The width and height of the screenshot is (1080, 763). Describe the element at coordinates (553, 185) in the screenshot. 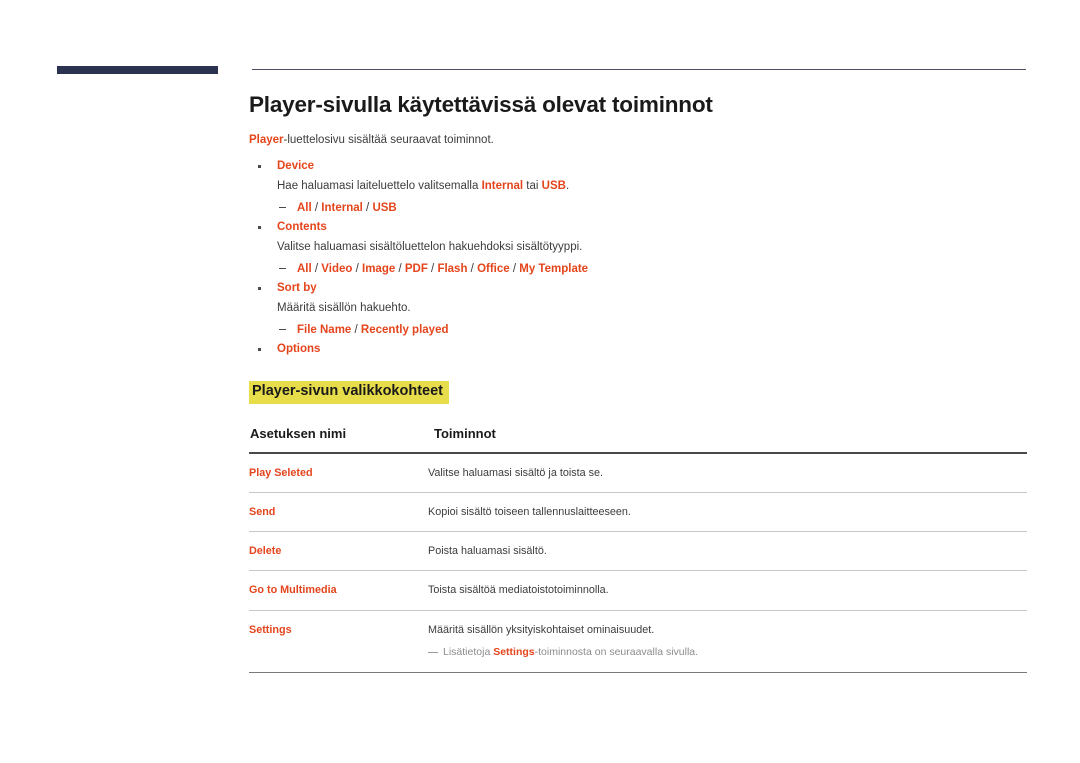

I see `inline-keyword: USB` at that location.